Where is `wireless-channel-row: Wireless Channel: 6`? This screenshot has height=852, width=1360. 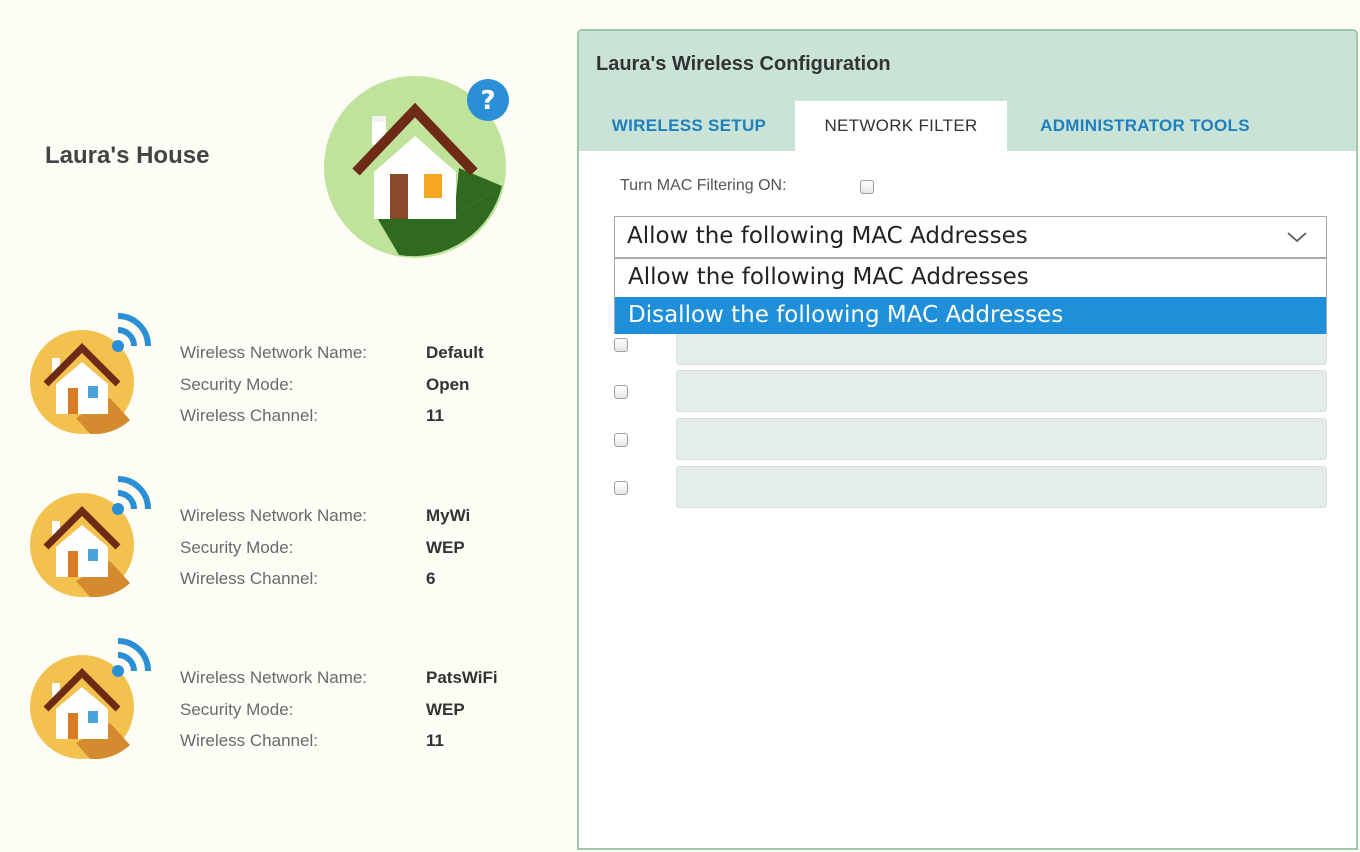
wireless-channel-row: Wireless Channel: 6 is located at coordinates (307, 579).